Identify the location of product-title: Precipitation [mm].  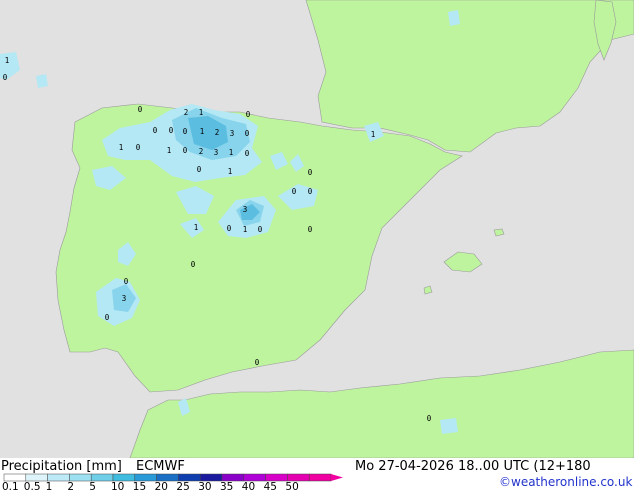
(61, 466).